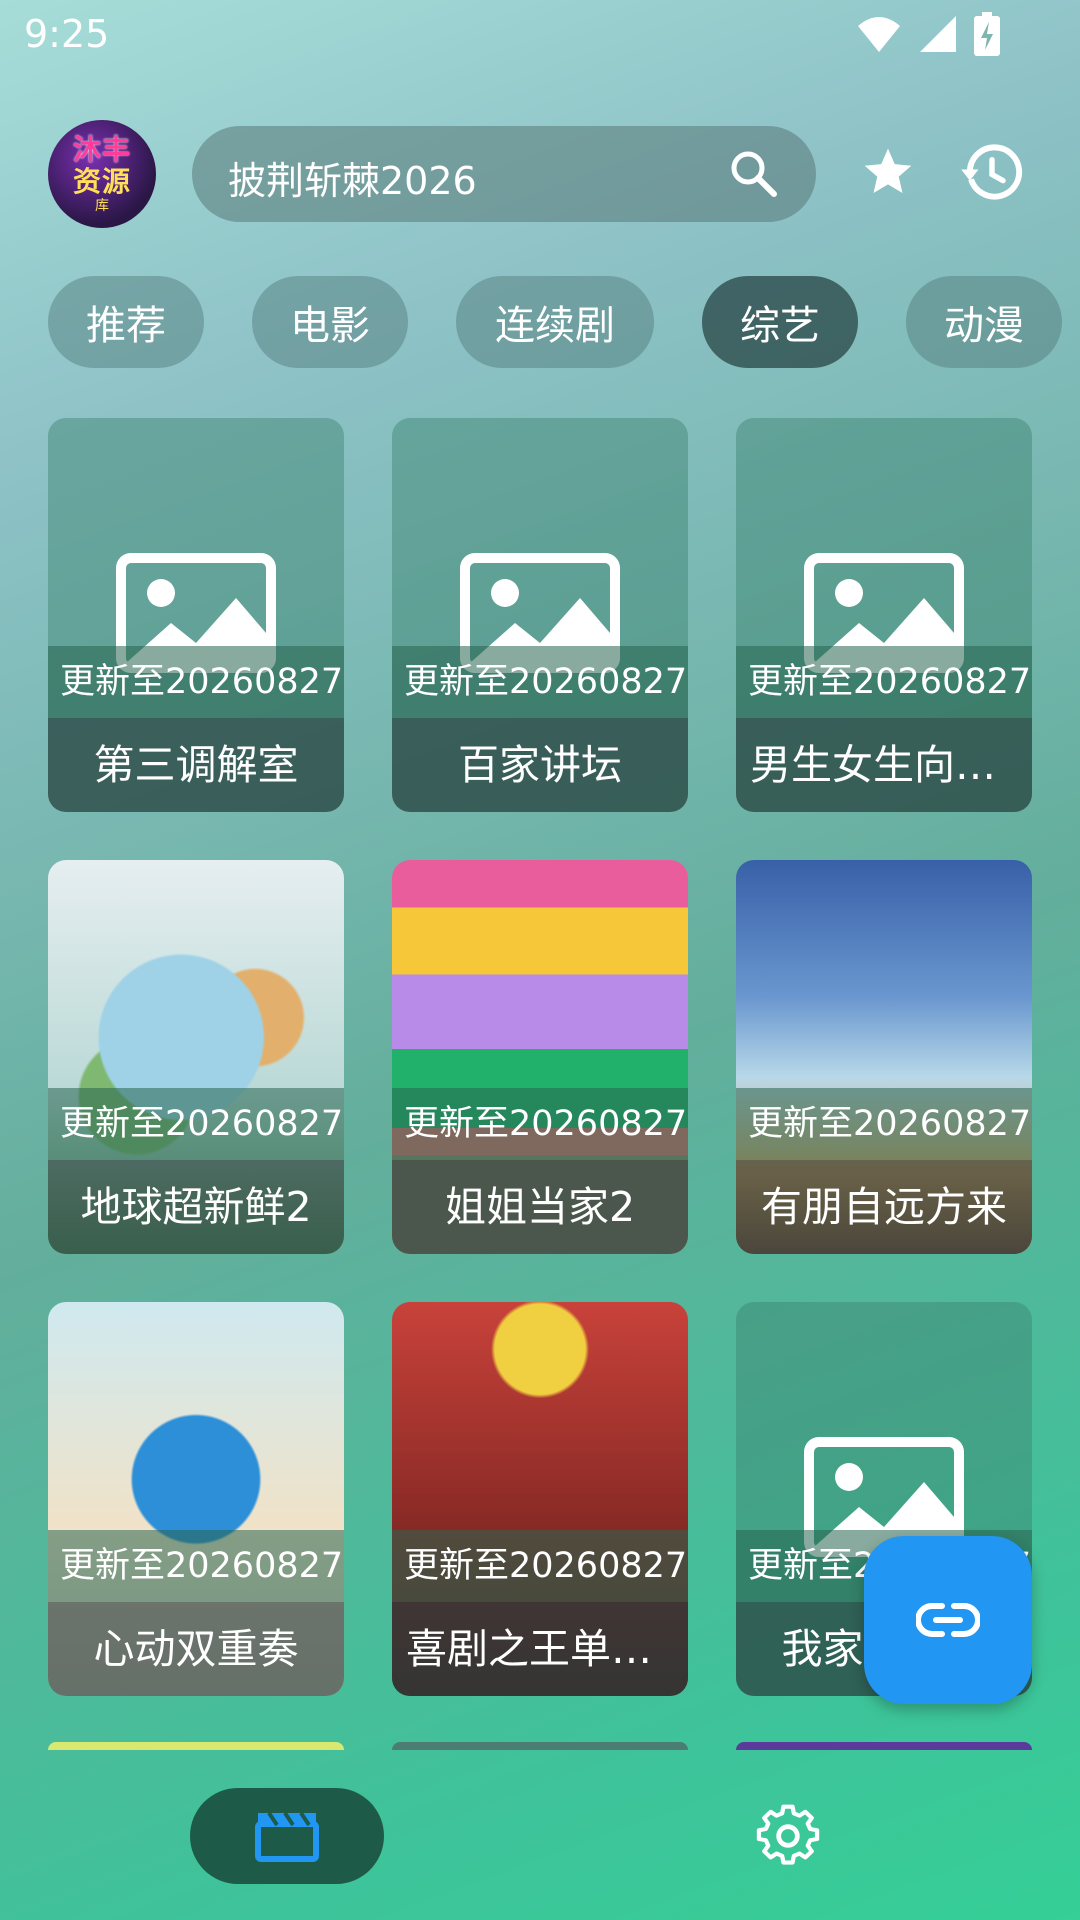 This screenshot has width=1080, height=1920. I want to click on content-card: 更新至20260827 姐姐当家2, so click(540, 1057).